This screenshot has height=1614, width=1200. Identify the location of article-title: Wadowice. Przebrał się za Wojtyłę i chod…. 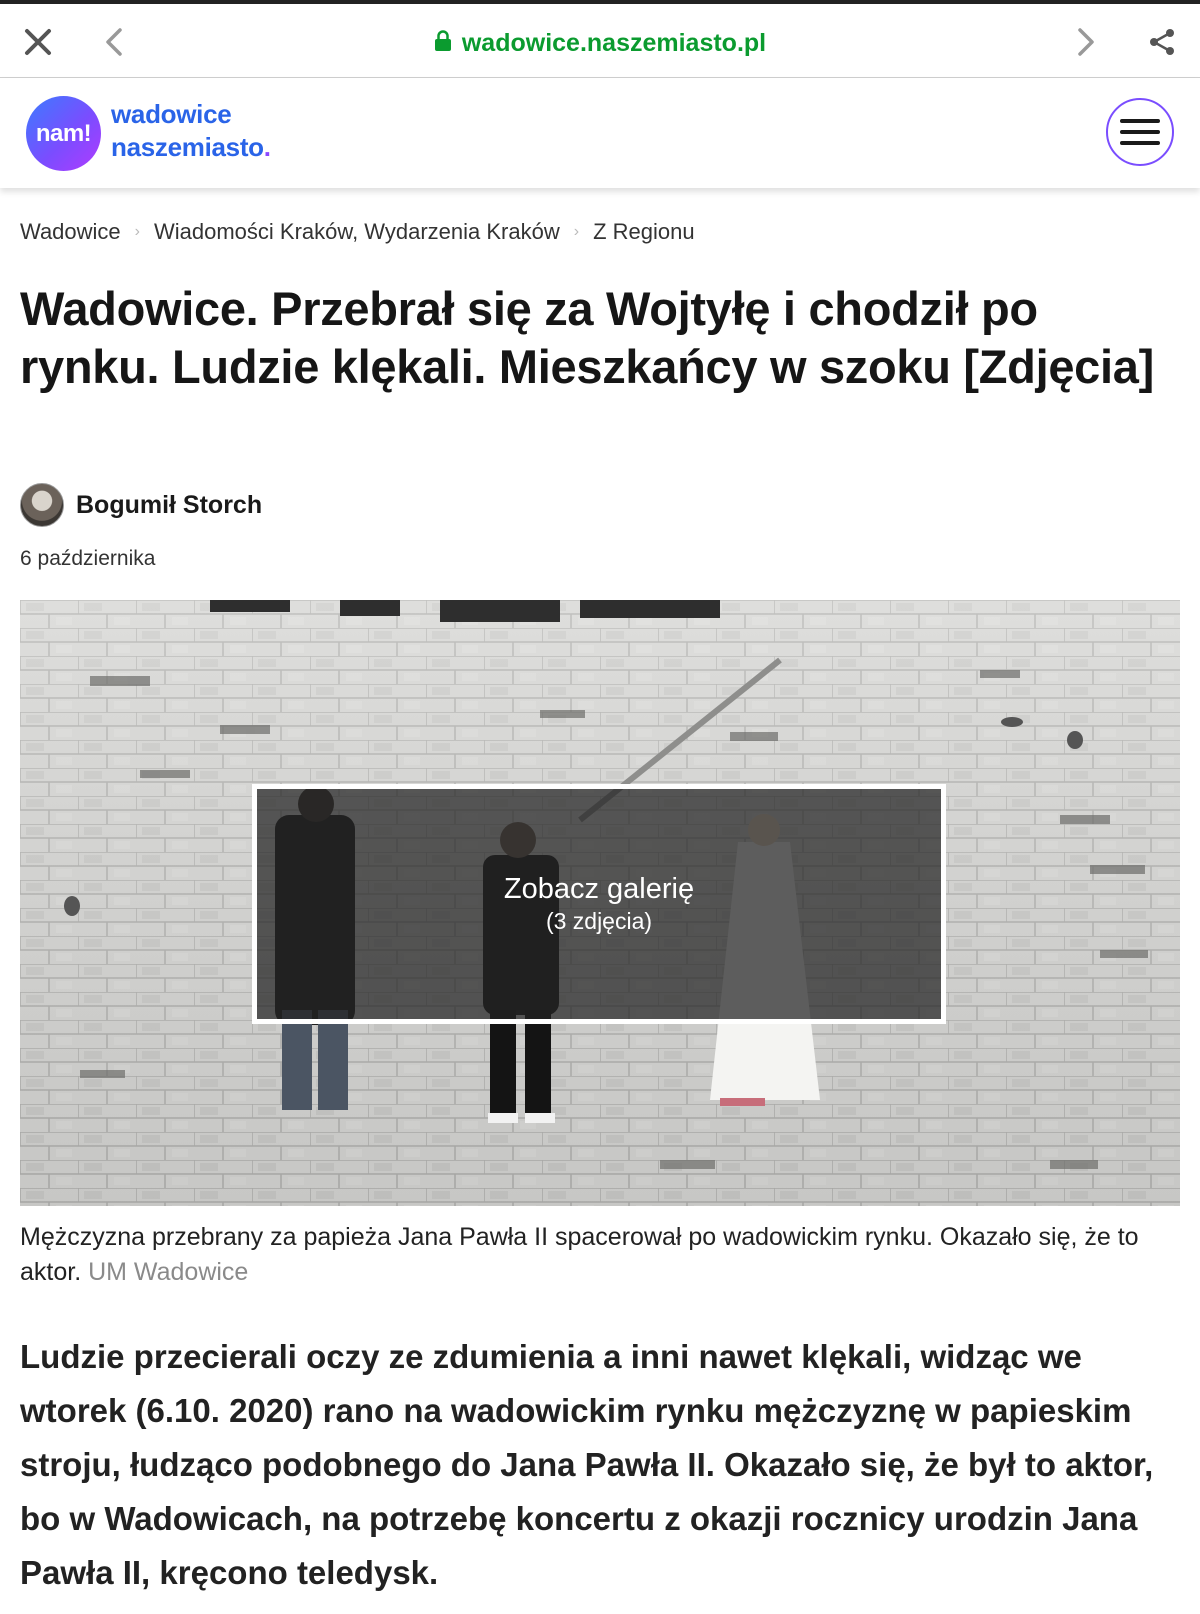
(587, 337).